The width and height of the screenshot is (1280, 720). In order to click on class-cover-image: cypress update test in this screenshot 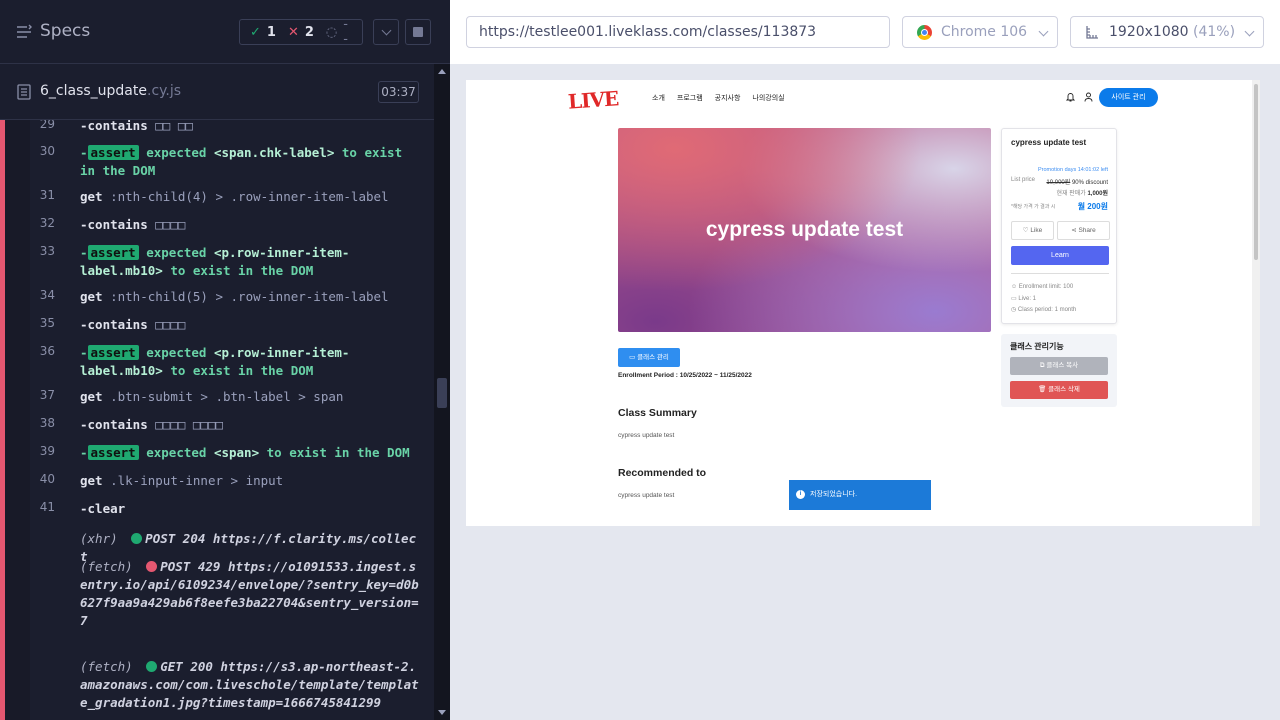, I will do `click(804, 230)`.